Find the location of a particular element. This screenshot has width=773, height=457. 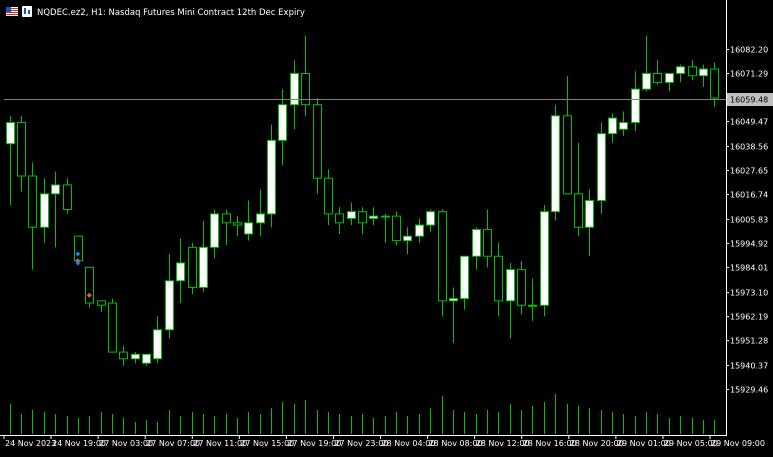

time-tick-label: 28 Nov 20:00 is located at coordinates (597, 443).